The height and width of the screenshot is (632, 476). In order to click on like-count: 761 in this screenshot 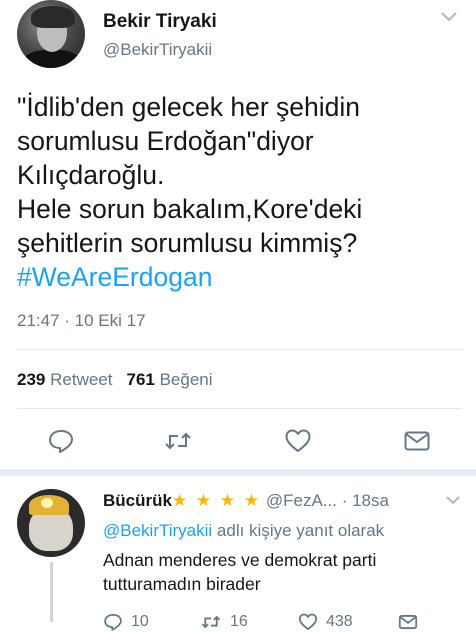, I will do `click(140, 379)`.